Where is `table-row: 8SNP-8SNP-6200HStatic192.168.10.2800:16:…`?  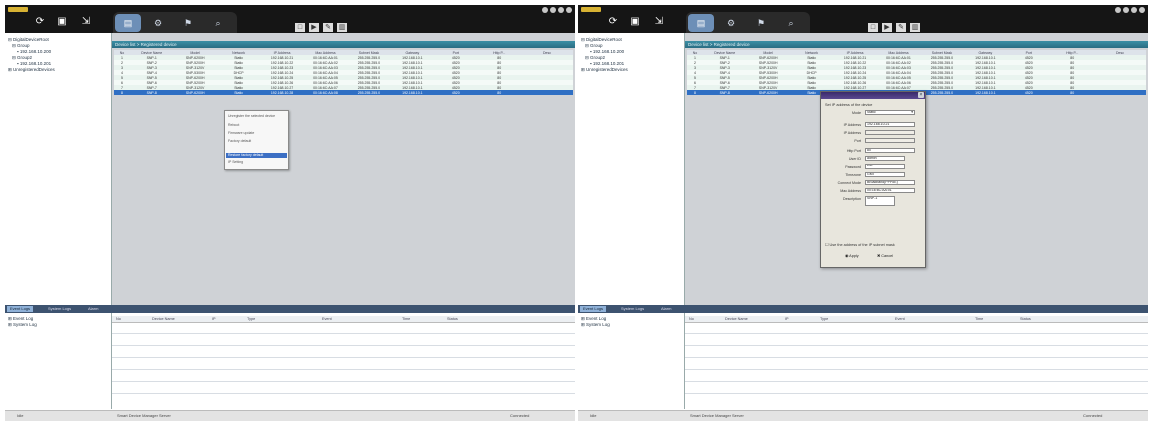
table-row: 8SNP-8SNP-6200HStatic192.168.10.2800:16:… is located at coordinates (343, 92).